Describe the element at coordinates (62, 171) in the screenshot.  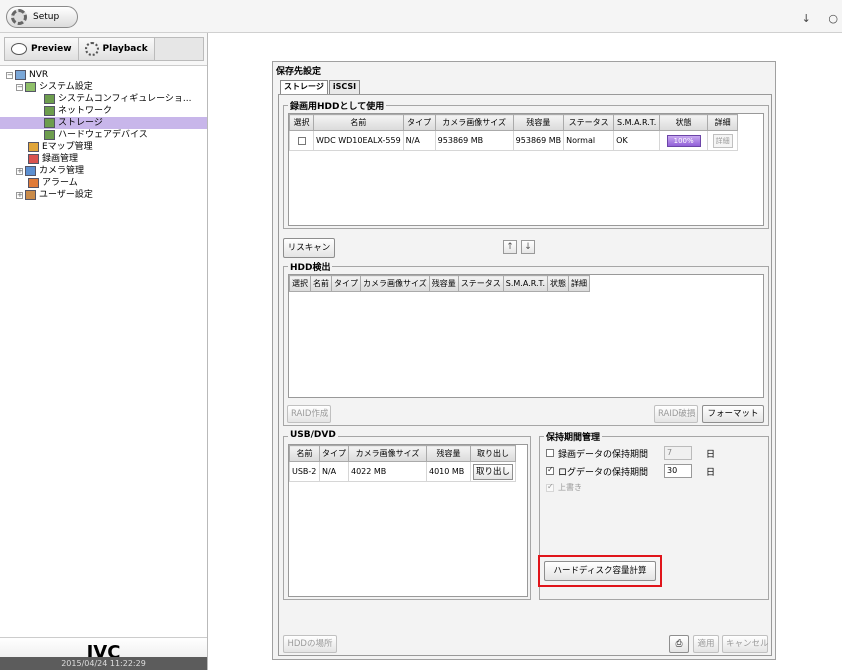
I see `tree-label: カメラ管理` at that location.